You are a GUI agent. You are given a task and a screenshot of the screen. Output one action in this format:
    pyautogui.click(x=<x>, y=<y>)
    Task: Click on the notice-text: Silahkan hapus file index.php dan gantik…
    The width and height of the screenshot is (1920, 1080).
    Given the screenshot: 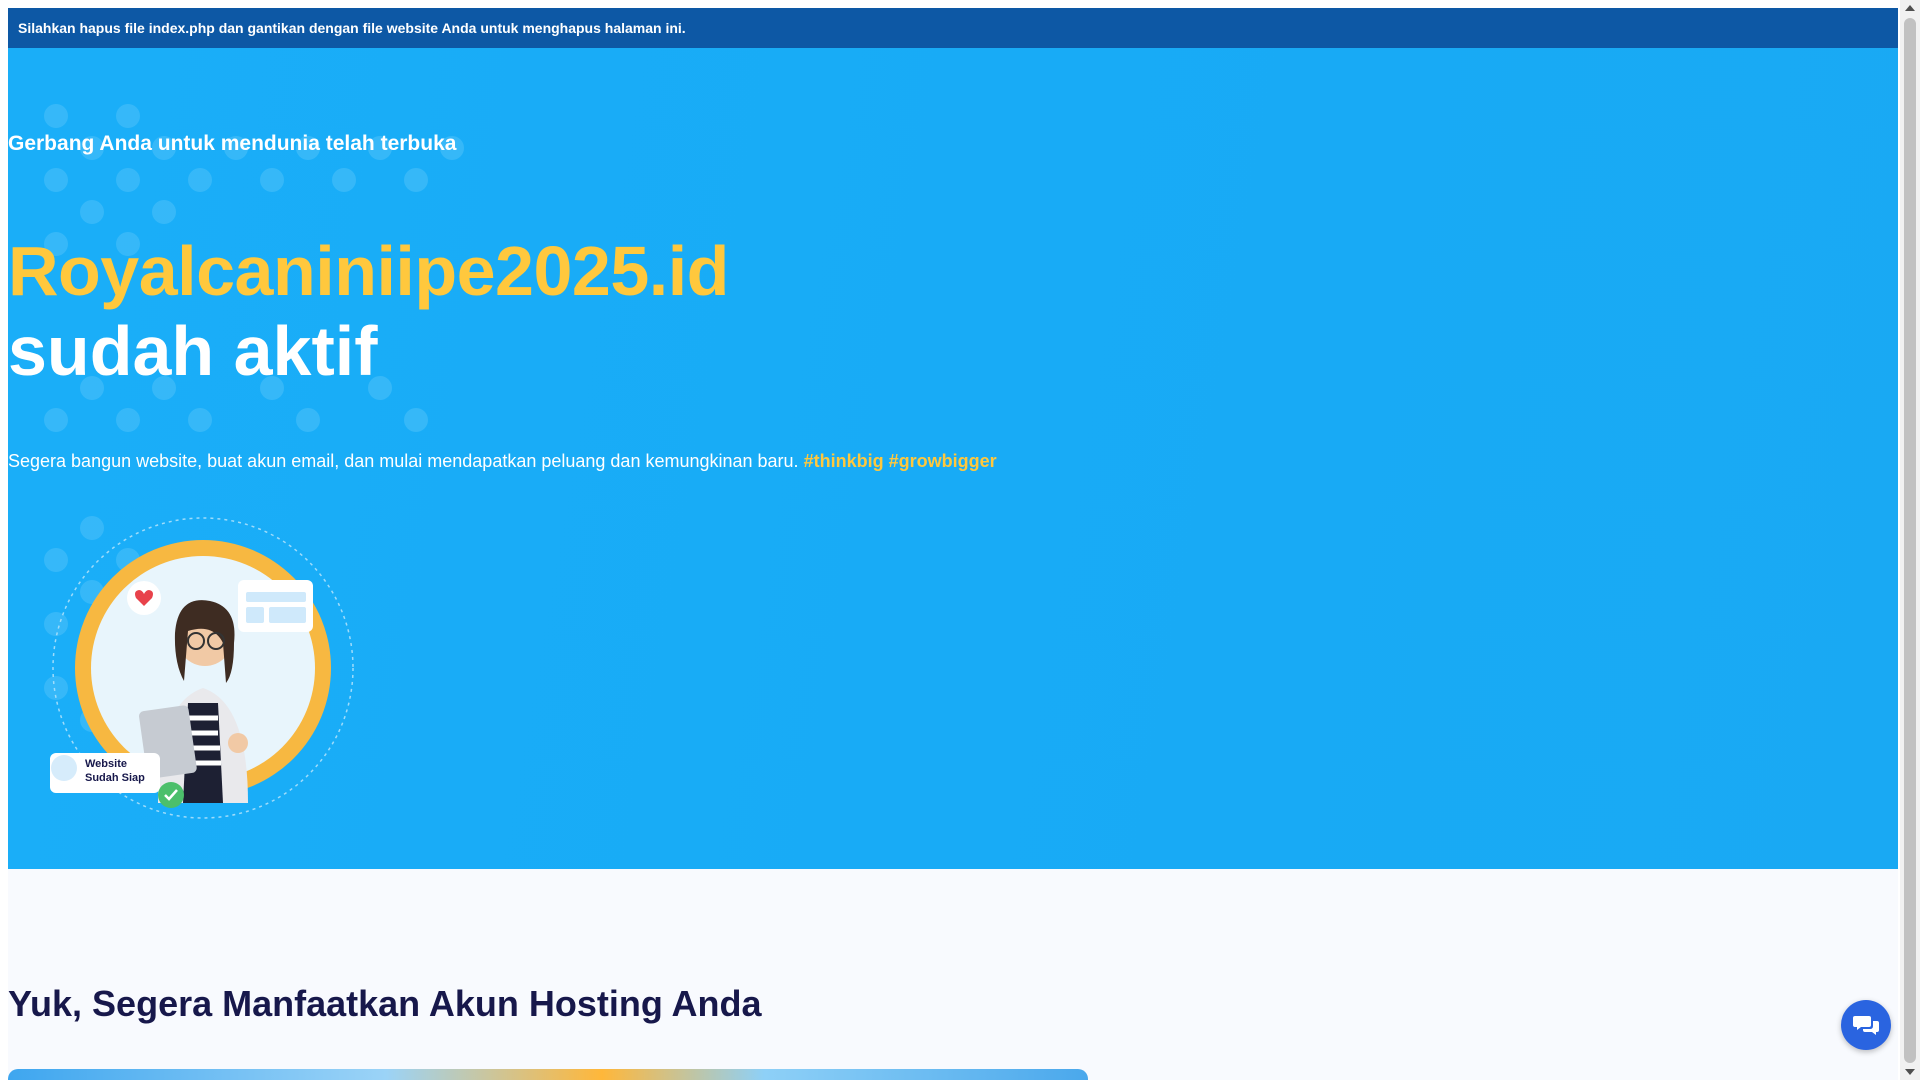 What is the action you would take?
    pyautogui.click(x=352, y=28)
    